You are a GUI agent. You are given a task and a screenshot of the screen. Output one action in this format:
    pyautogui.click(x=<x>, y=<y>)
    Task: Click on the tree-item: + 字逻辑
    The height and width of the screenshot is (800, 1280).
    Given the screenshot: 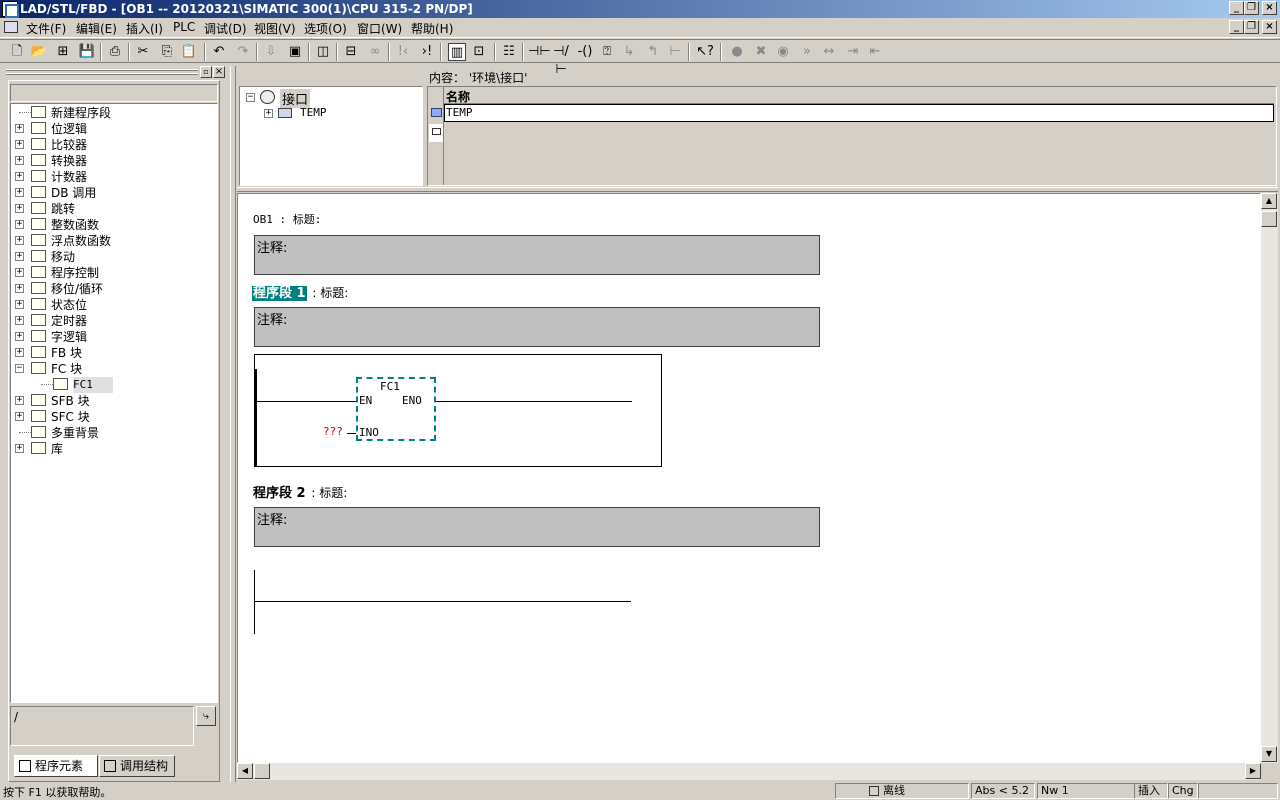 What is the action you would take?
    pyautogui.click(x=114, y=337)
    